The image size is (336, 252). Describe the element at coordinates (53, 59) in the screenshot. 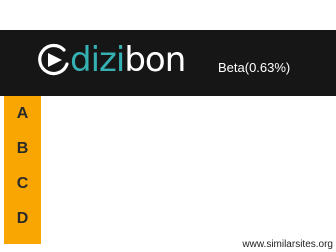

I see `play-circle-icon` at that location.